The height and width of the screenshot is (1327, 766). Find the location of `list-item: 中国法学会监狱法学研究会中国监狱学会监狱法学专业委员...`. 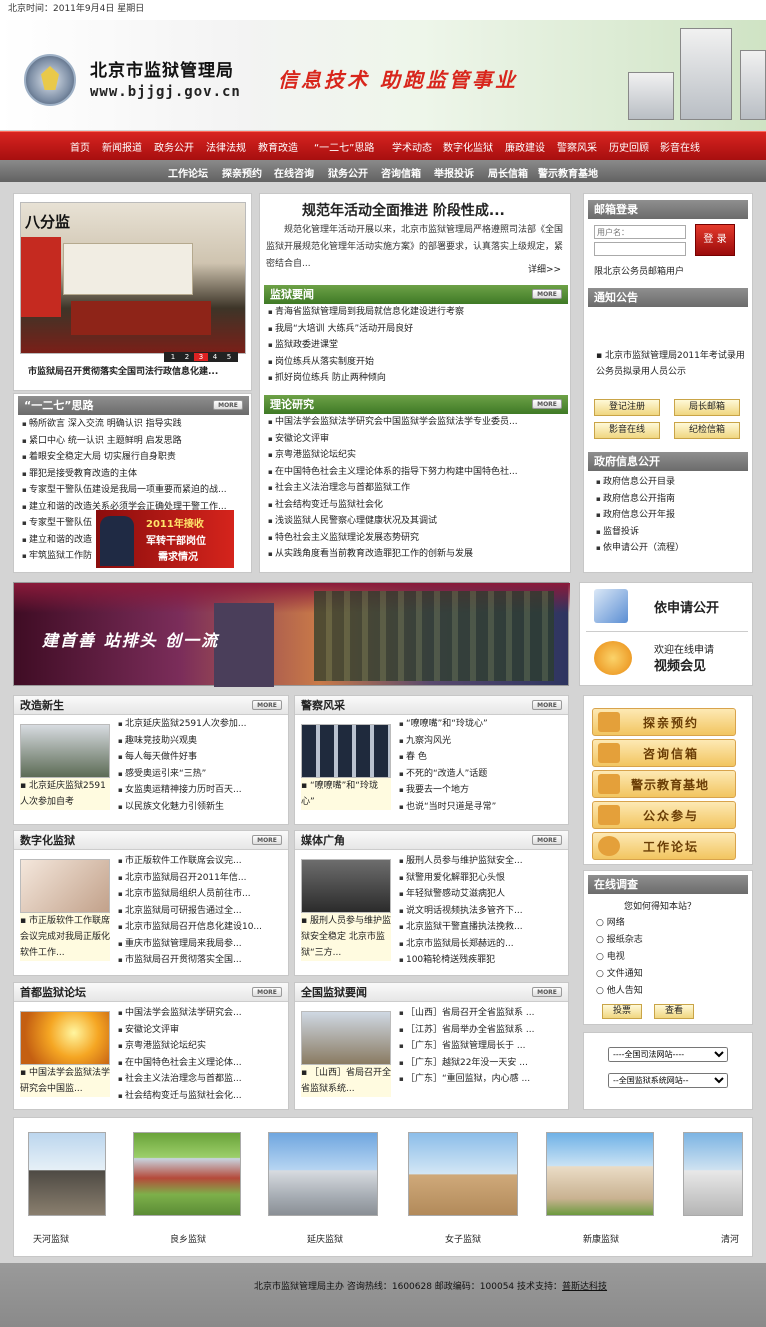

list-item: 中国法学会监狱法学研究会中国监狱学会监狱法学专业委员... is located at coordinates (417, 422).